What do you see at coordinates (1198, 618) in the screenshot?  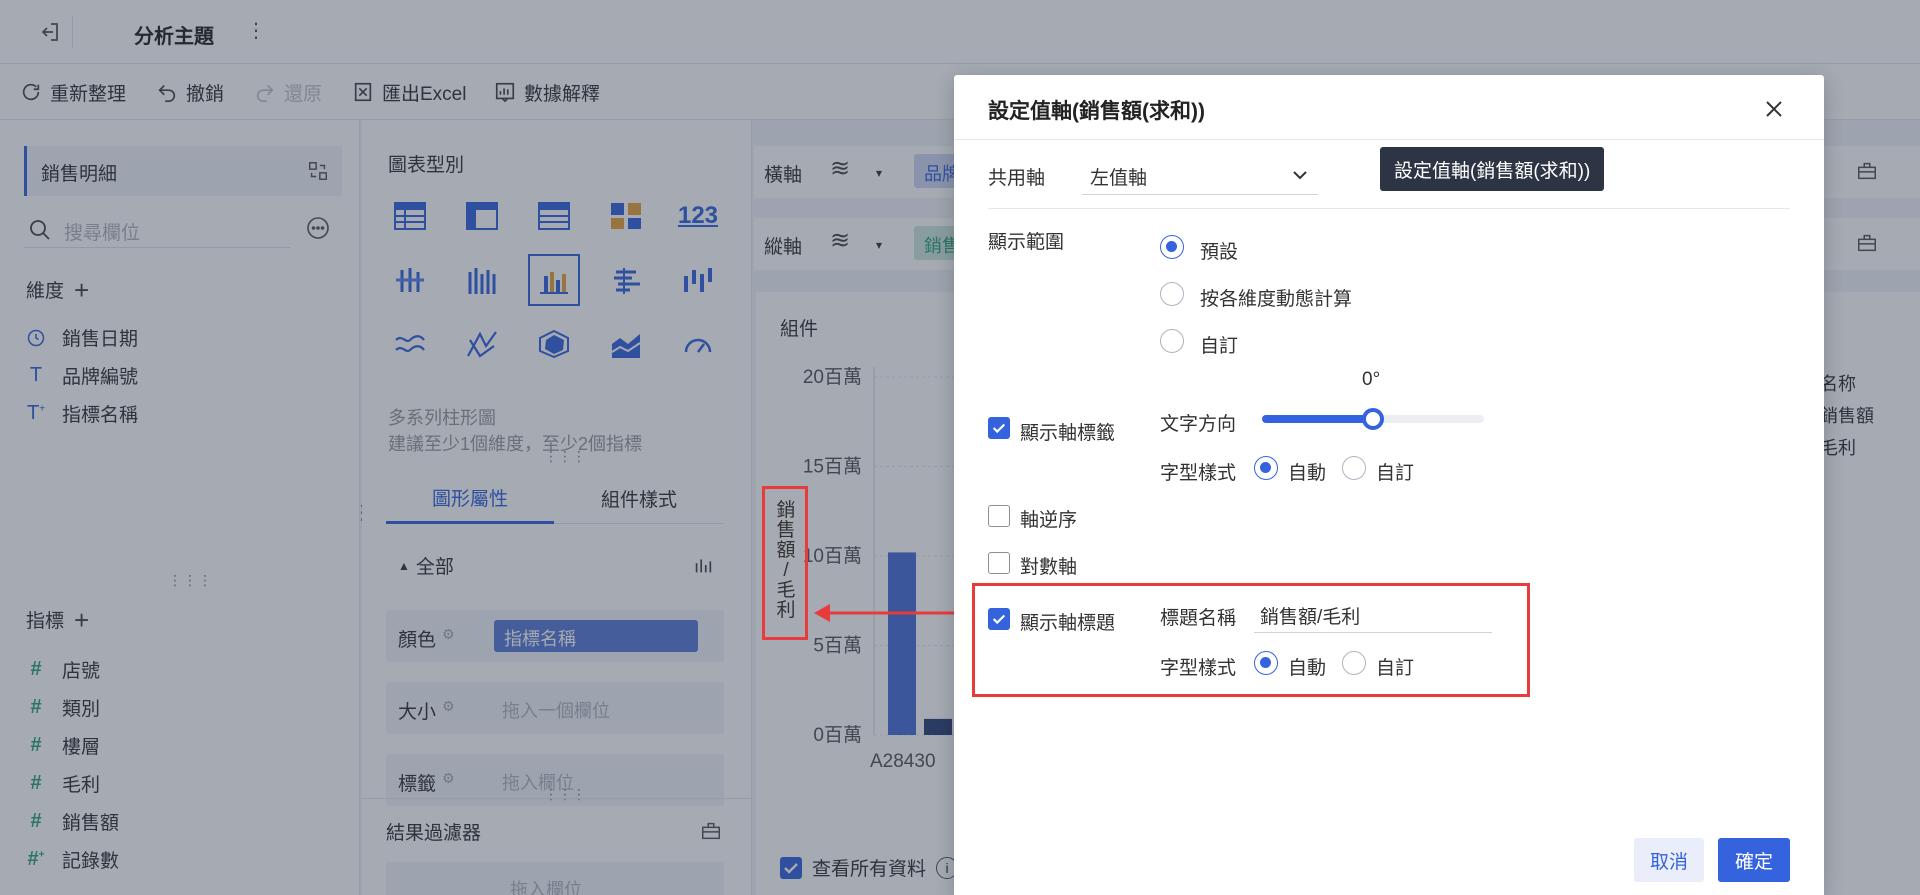 I see `title-name-label: 標題名稱` at bounding box center [1198, 618].